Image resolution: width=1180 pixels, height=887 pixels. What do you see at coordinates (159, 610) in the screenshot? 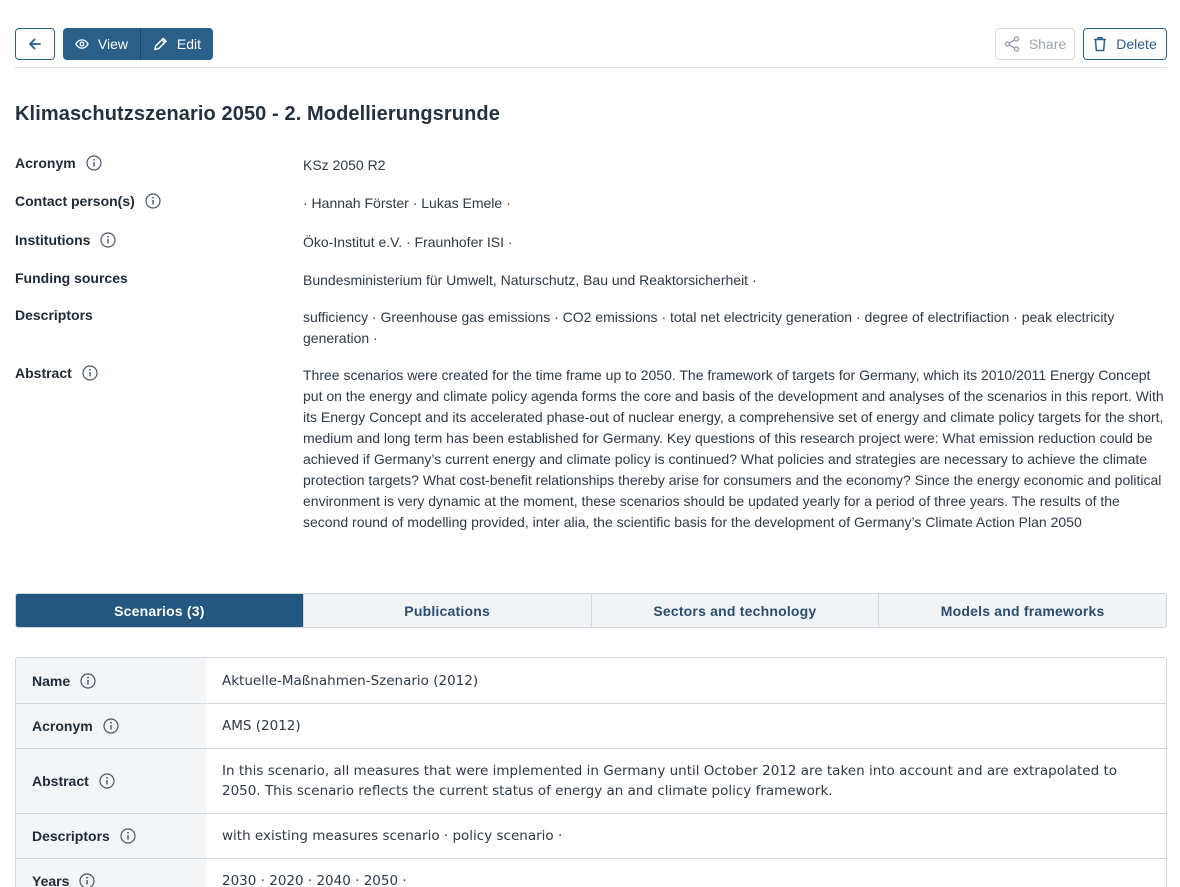
I see `tab-scenarios: Scenarios (3)` at bounding box center [159, 610].